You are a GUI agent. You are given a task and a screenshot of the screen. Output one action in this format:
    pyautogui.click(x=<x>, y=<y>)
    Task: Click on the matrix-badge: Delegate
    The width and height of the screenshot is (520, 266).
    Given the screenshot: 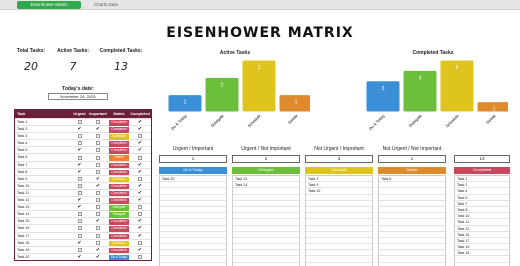 What is the action you would take?
    pyautogui.click(x=119, y=208)
    